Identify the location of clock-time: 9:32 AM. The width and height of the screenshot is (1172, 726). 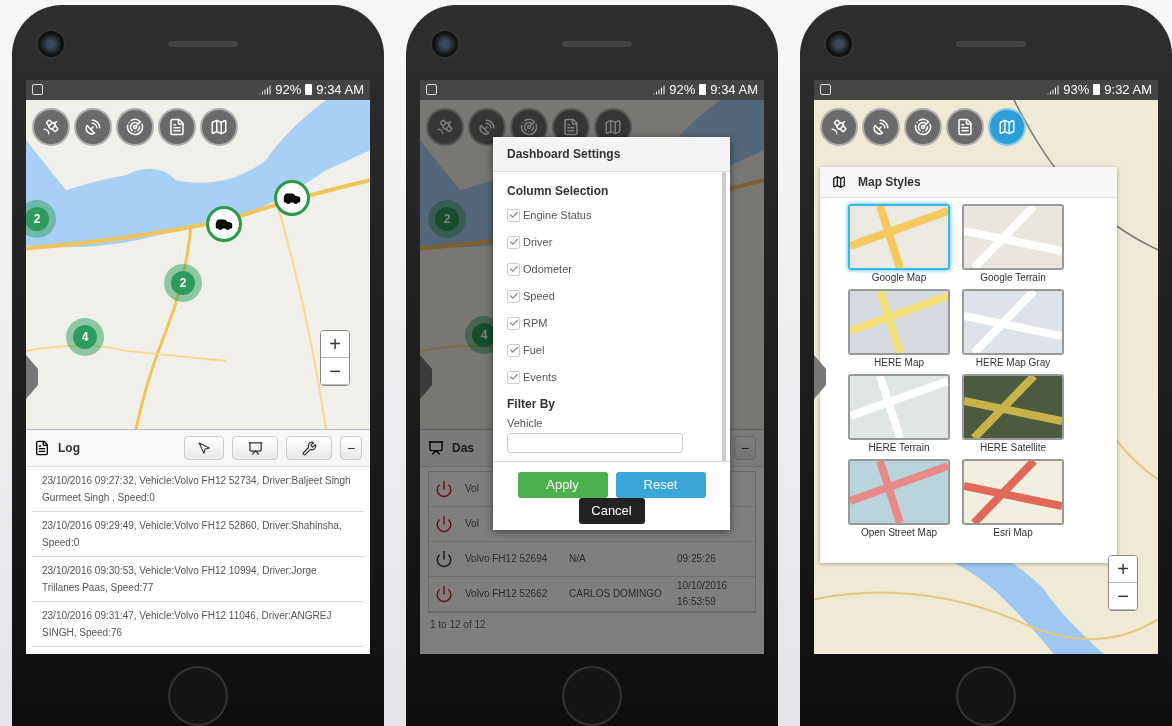
(1128, 90).